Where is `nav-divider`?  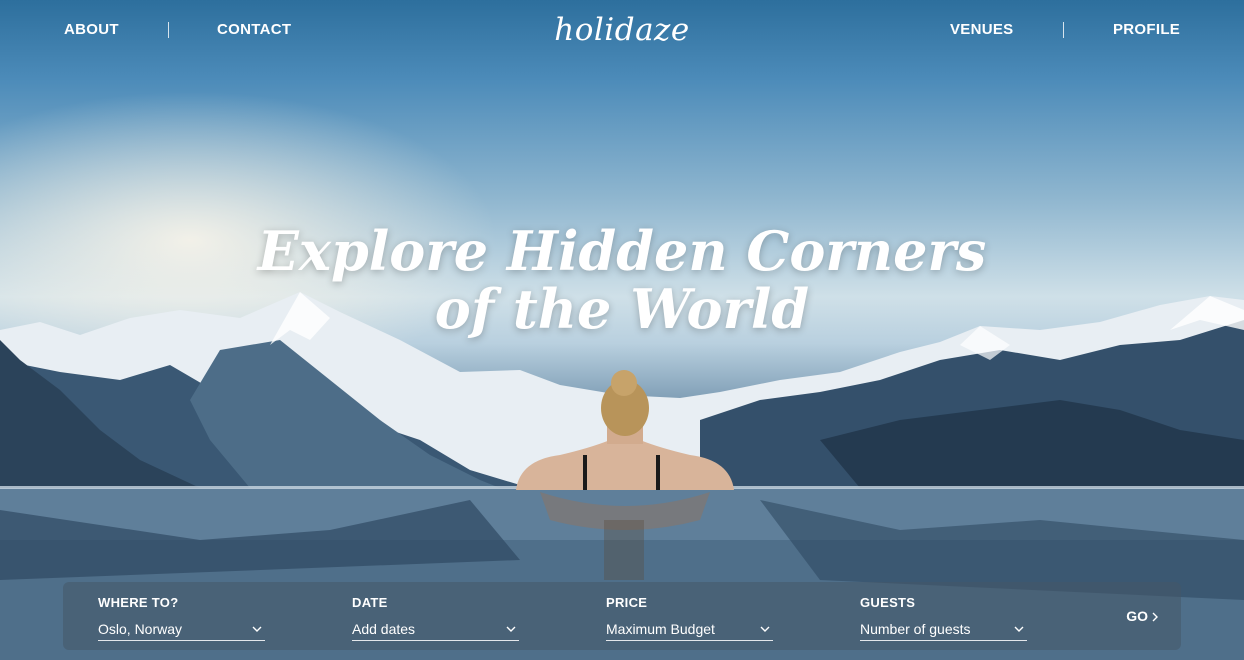 nav-divider is located at coordinates (1063, 30).